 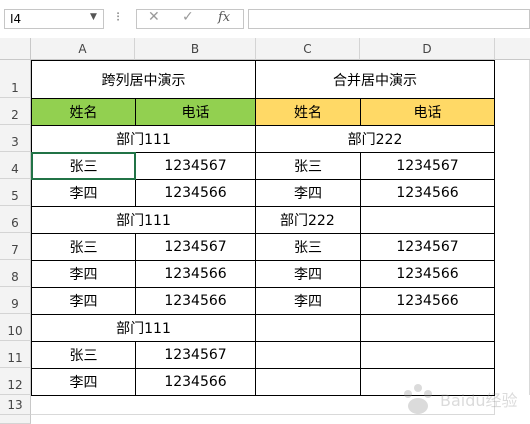 What do you see at coordinates (195, 112) in the screenshot?
I see `header-phone-left: 电话` at bounding box center [195, 112].